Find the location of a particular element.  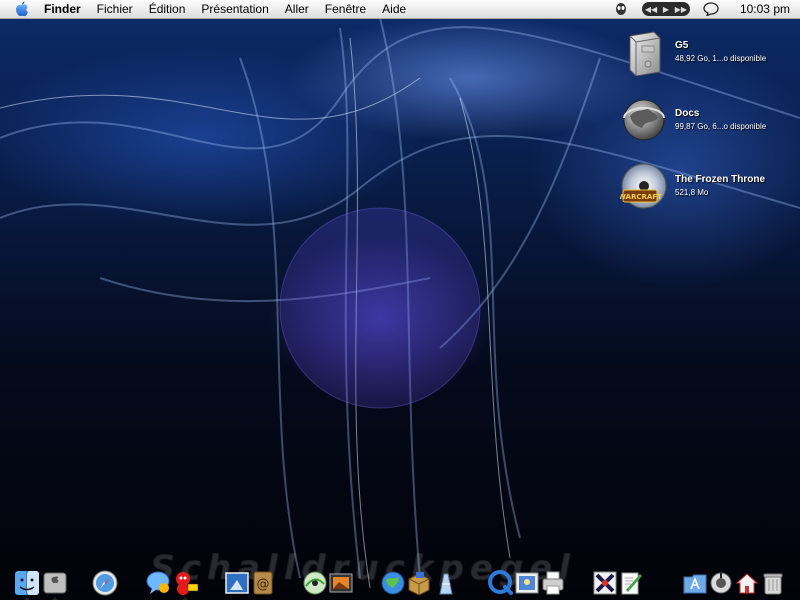

cleaner-icon is located at coordinates (445, 583).